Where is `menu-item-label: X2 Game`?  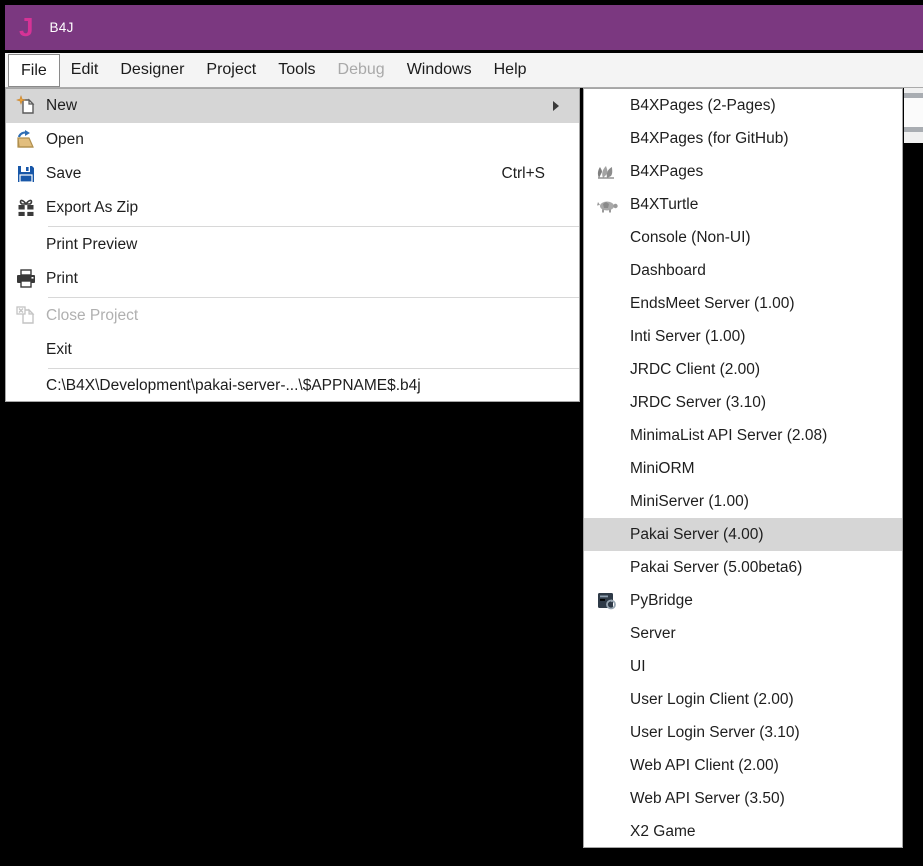
menu-item-label: X2 Game is located at coordinates (663, 831).